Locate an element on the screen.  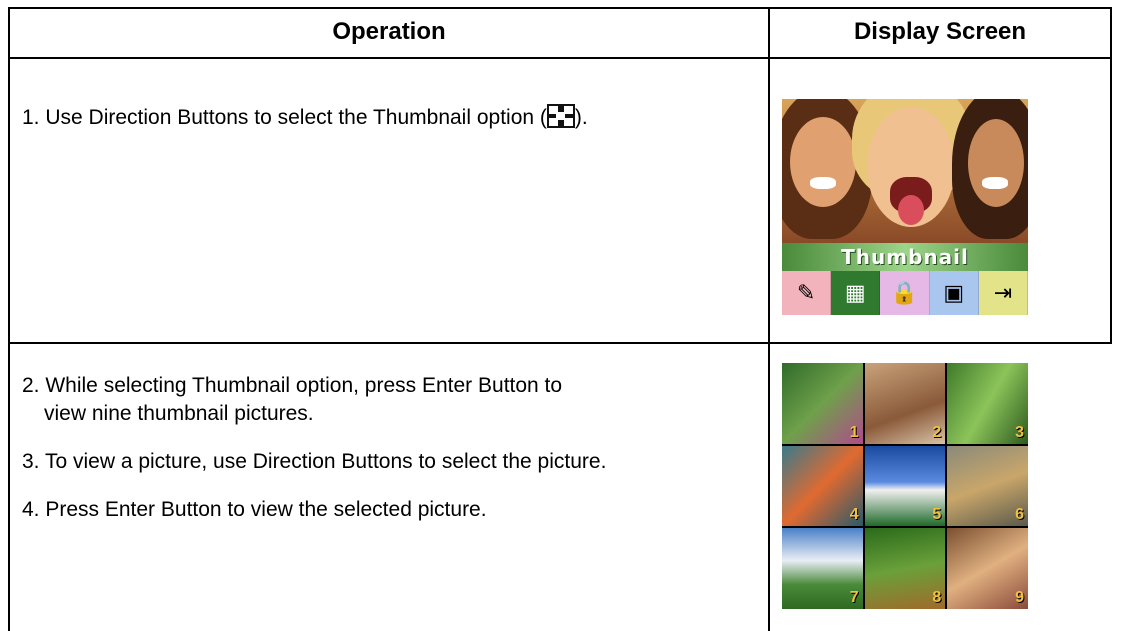
display-screen-thumbnail-menu: Thumbnail ✎ ▦ 🔒 ▣ ⇥ is located at coordinates (905, 207).